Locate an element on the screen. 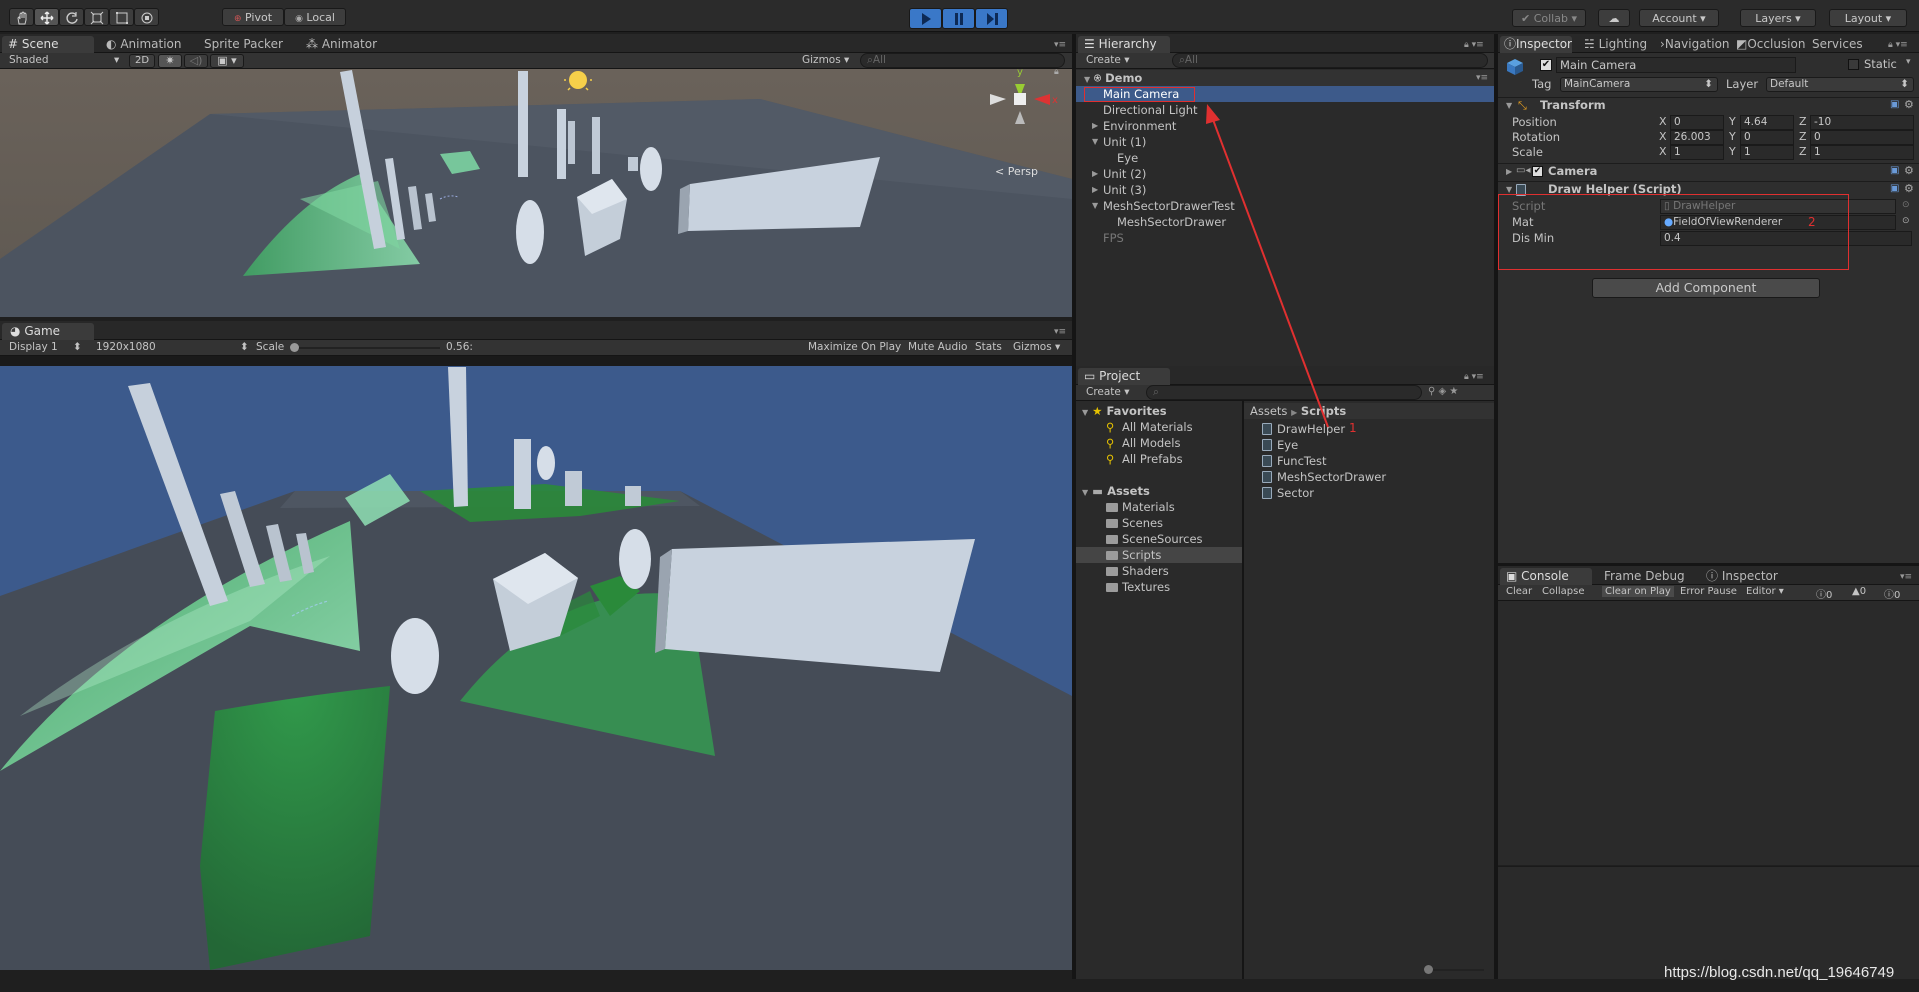  camera-enabled-checkbox: ✔ is located at coordinates (1537, 171).